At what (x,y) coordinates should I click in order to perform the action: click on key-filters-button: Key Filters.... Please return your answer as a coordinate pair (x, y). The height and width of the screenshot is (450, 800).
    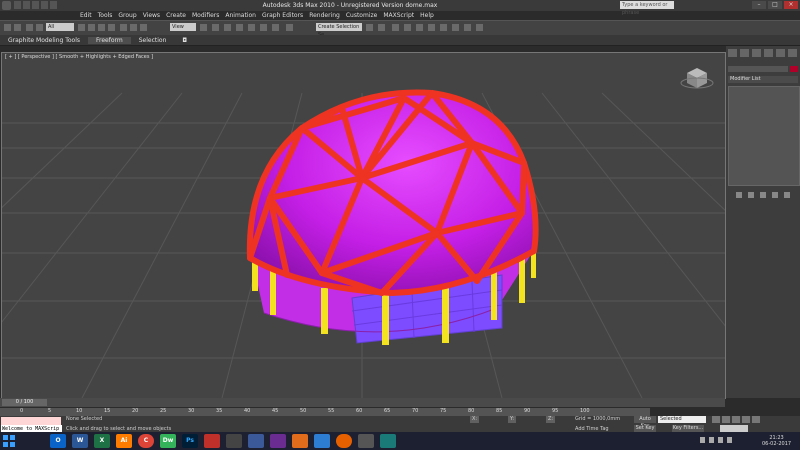
    Looking at the image, I should click on (688, 428).